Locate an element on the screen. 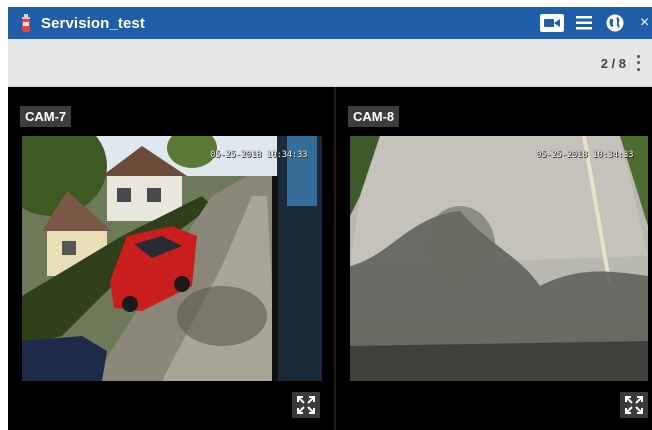  video-view-button is located at coordinates (552, 23).